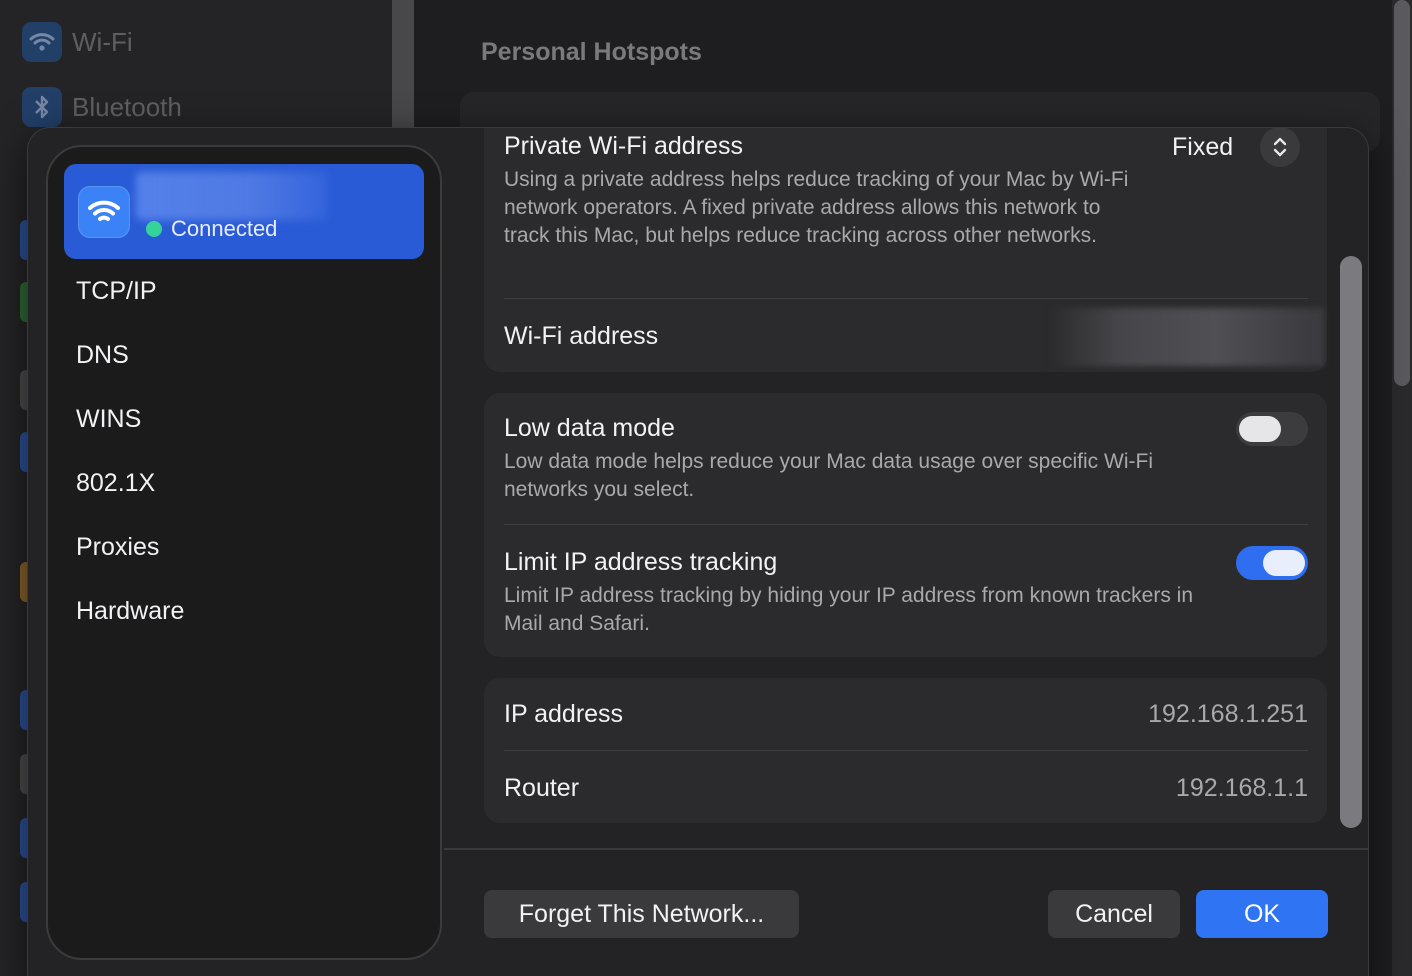 This screenshot has height=976, width=1412. What do you see at coordinates (117, 547) in the screenshot?
I see `sidebar-item-proxies: Proxies` at bounding box center [117, 547].